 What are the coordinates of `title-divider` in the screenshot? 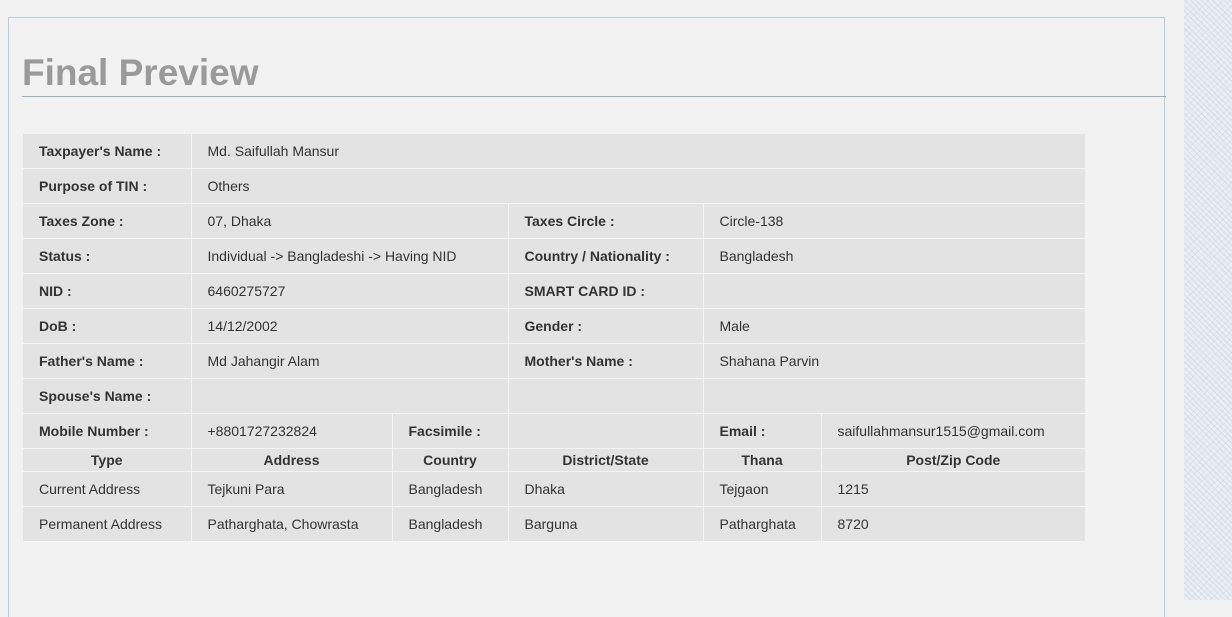 It's located at (594, 96).